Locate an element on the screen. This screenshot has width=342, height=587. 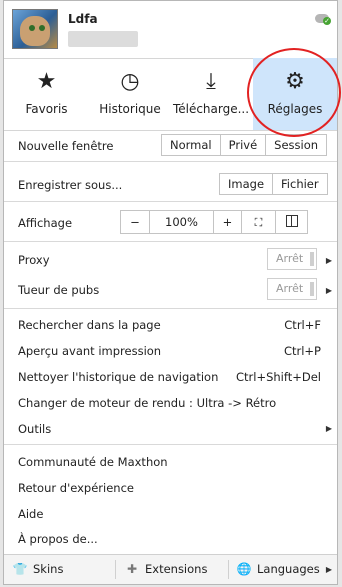
menu-item-tools: Outils is located at coordinates (34, 429).